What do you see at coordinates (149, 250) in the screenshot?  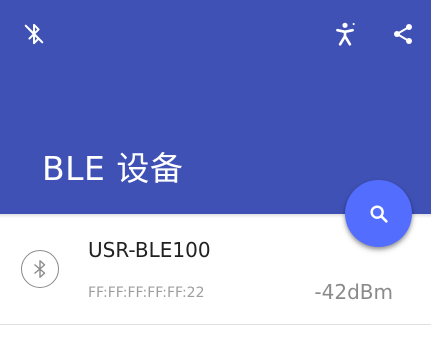 I see `device-name: USR-BLE100` at bounding box center [149, 250].